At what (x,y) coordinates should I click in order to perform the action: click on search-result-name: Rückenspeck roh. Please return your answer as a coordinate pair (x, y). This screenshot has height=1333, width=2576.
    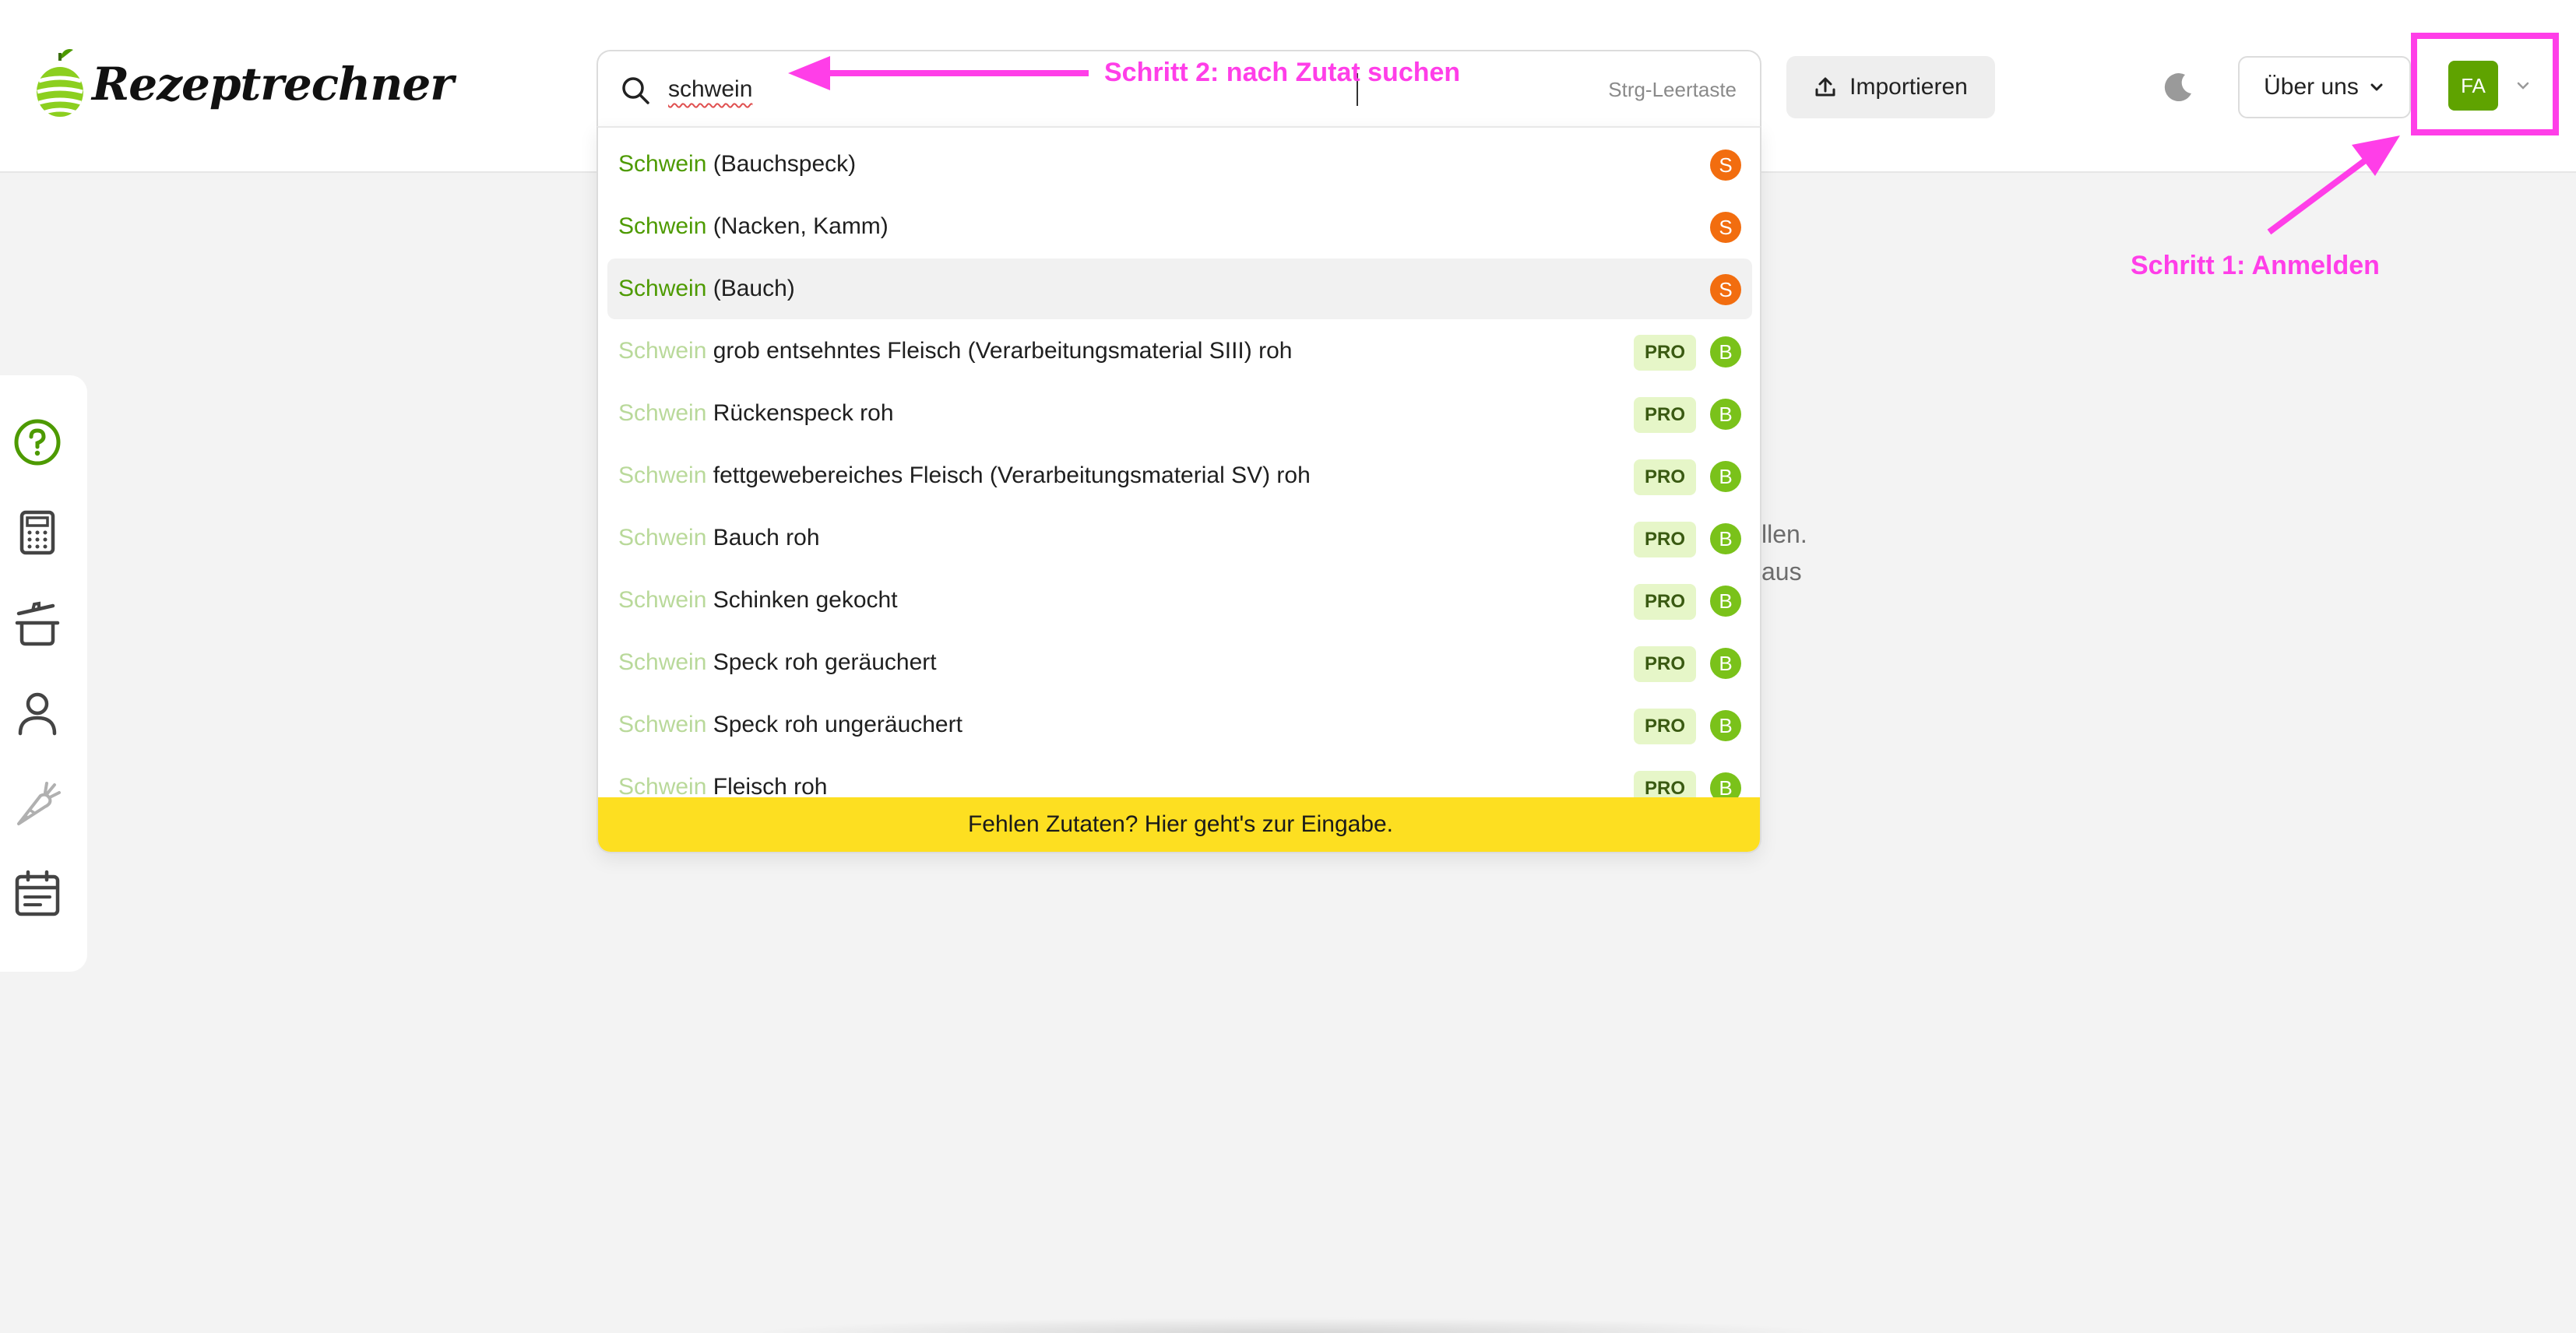
    Looking at the image, I should click on (800, 413).